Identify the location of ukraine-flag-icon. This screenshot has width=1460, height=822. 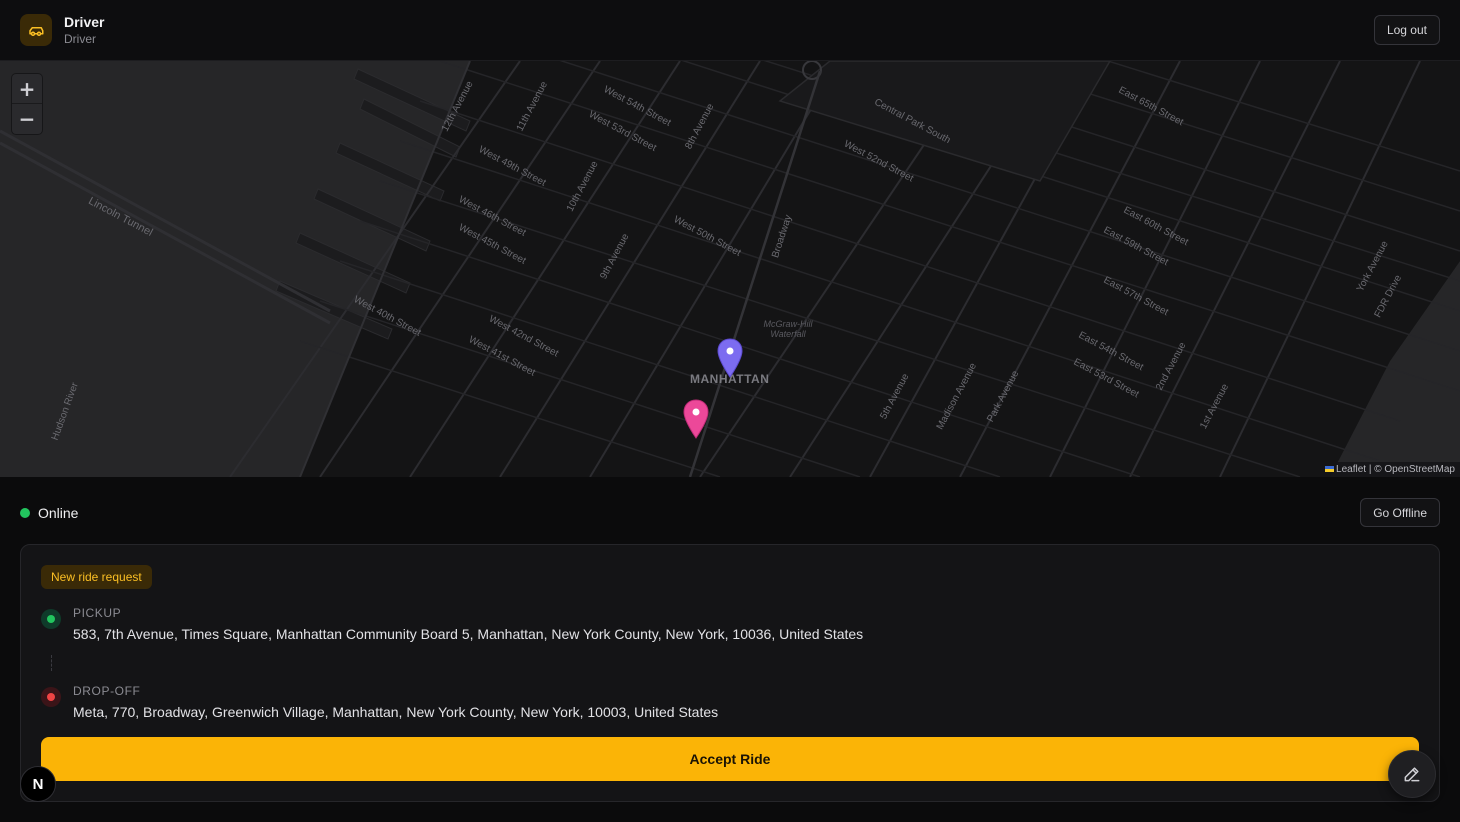
(1330, 469).